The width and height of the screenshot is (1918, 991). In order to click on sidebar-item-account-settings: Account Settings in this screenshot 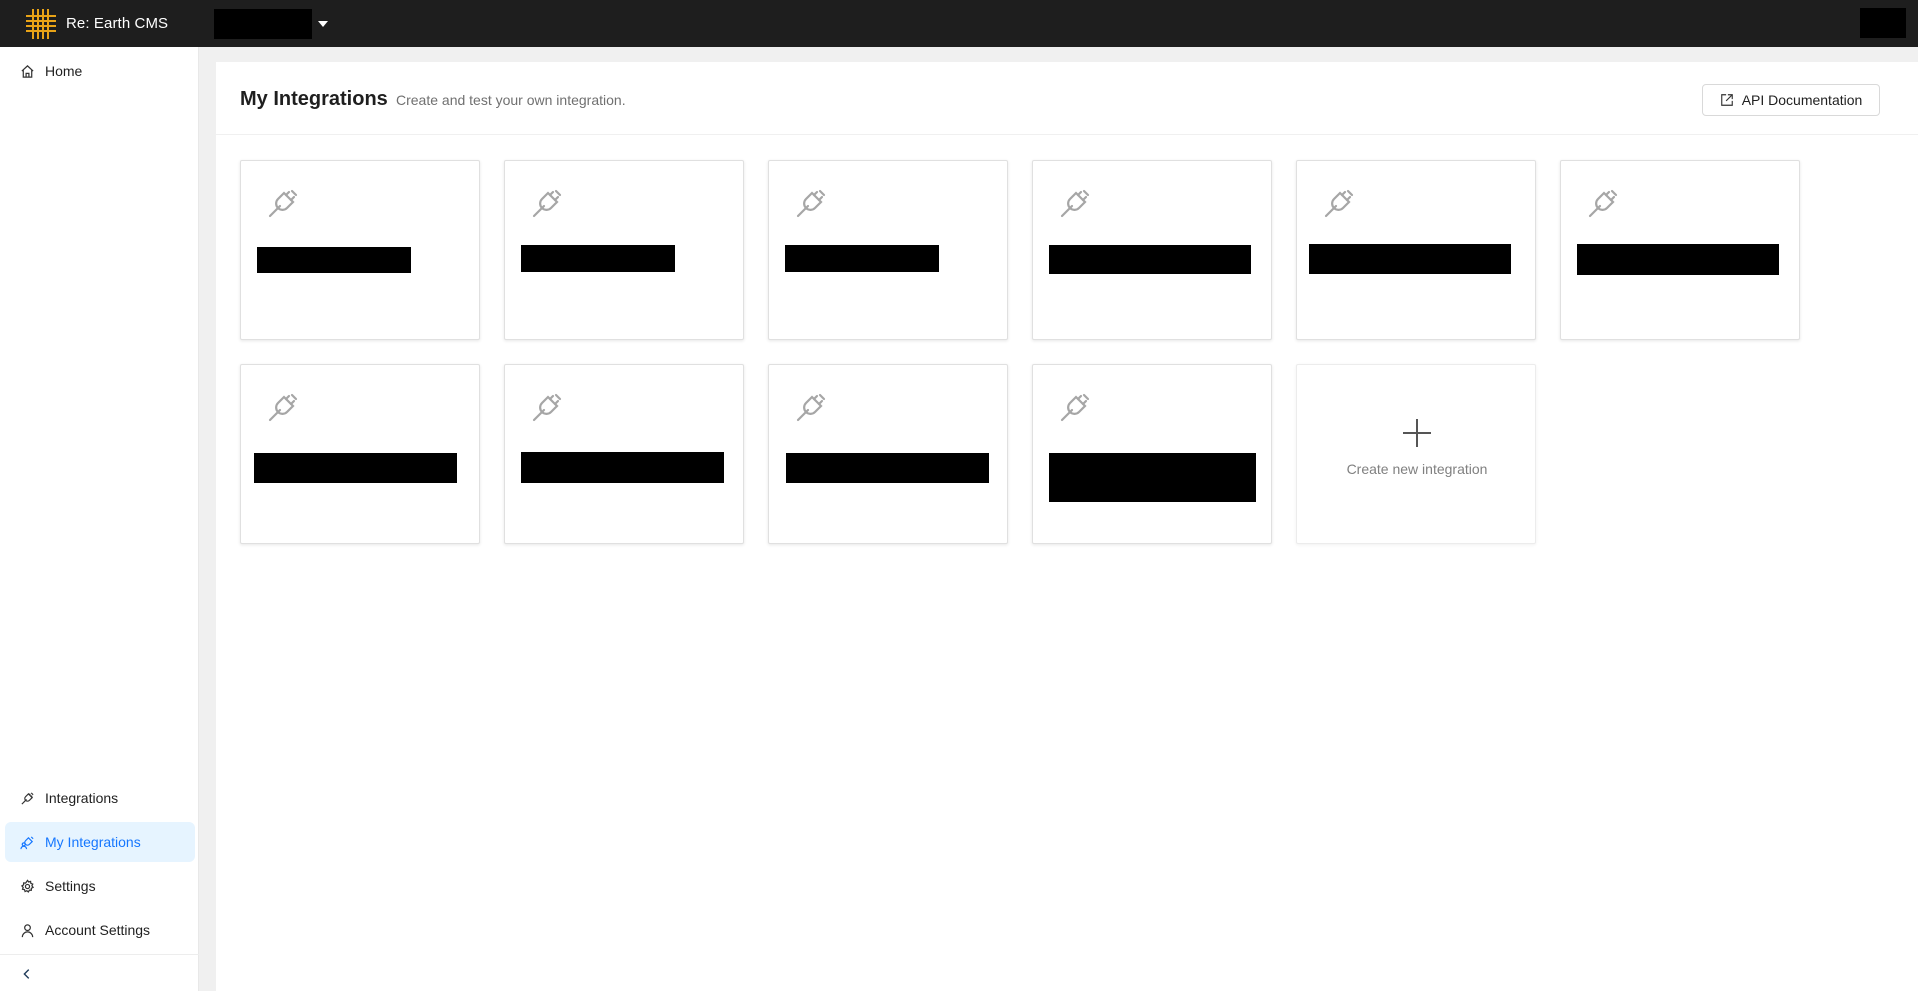, I will do `click(100, 930)`.